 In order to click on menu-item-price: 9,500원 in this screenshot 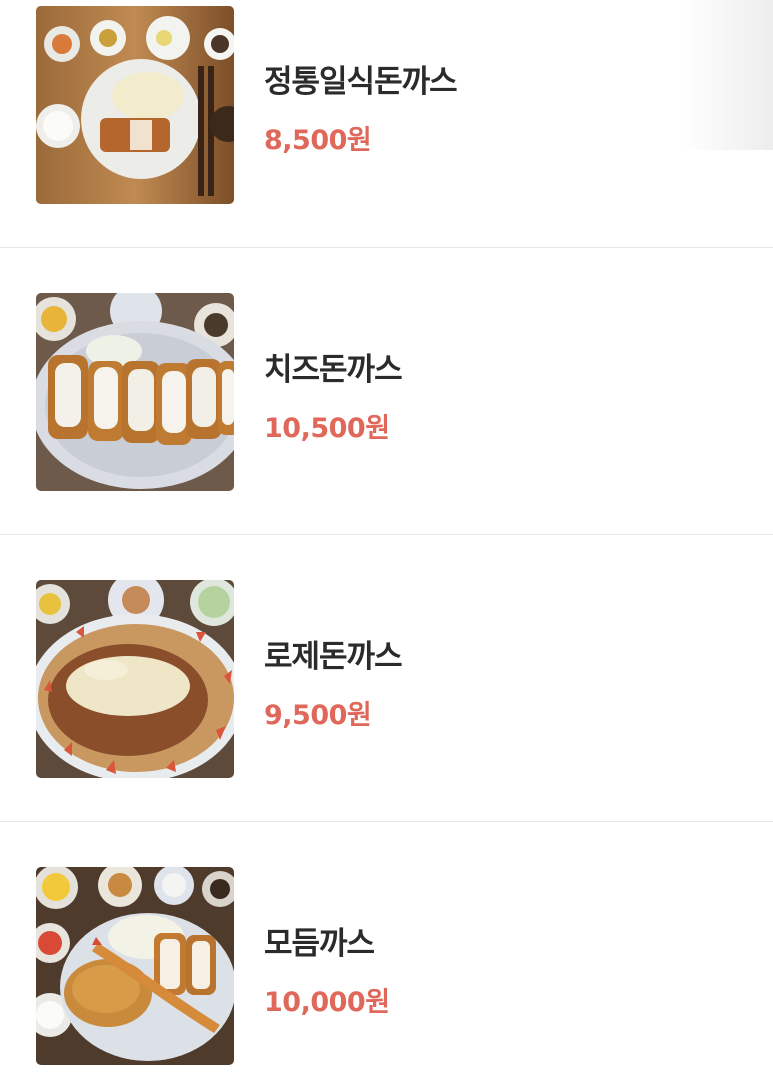, I will do `click(318, 715)`.